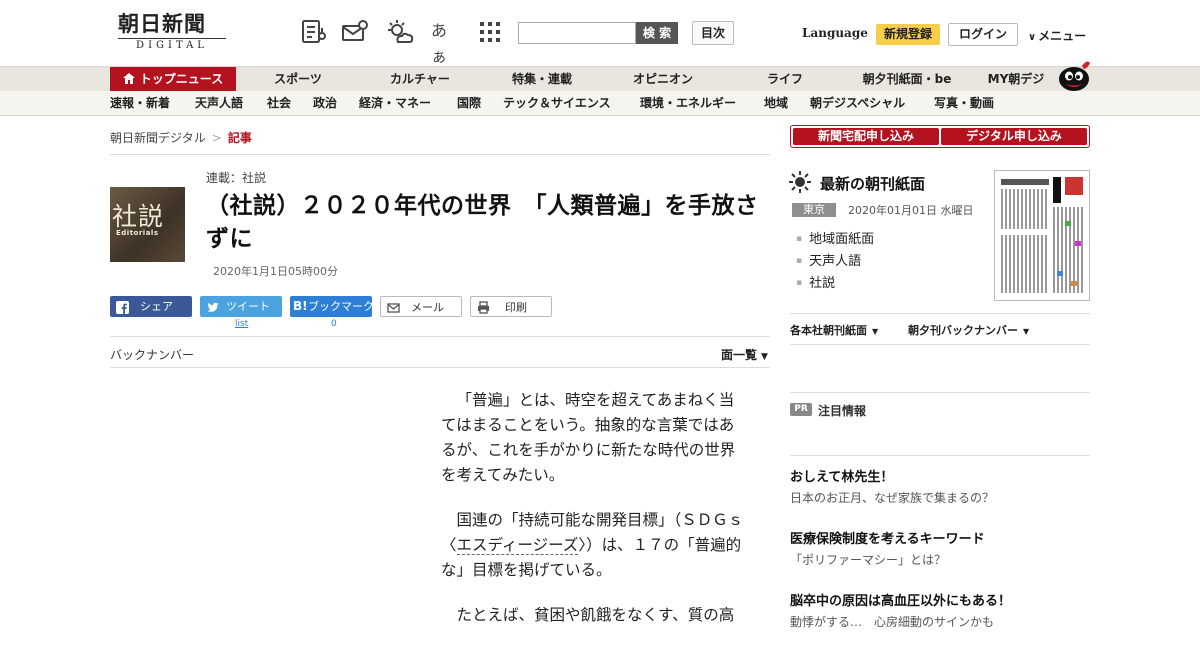  I want to click on editorial-image-kanji: 社説, so click(138, 216).